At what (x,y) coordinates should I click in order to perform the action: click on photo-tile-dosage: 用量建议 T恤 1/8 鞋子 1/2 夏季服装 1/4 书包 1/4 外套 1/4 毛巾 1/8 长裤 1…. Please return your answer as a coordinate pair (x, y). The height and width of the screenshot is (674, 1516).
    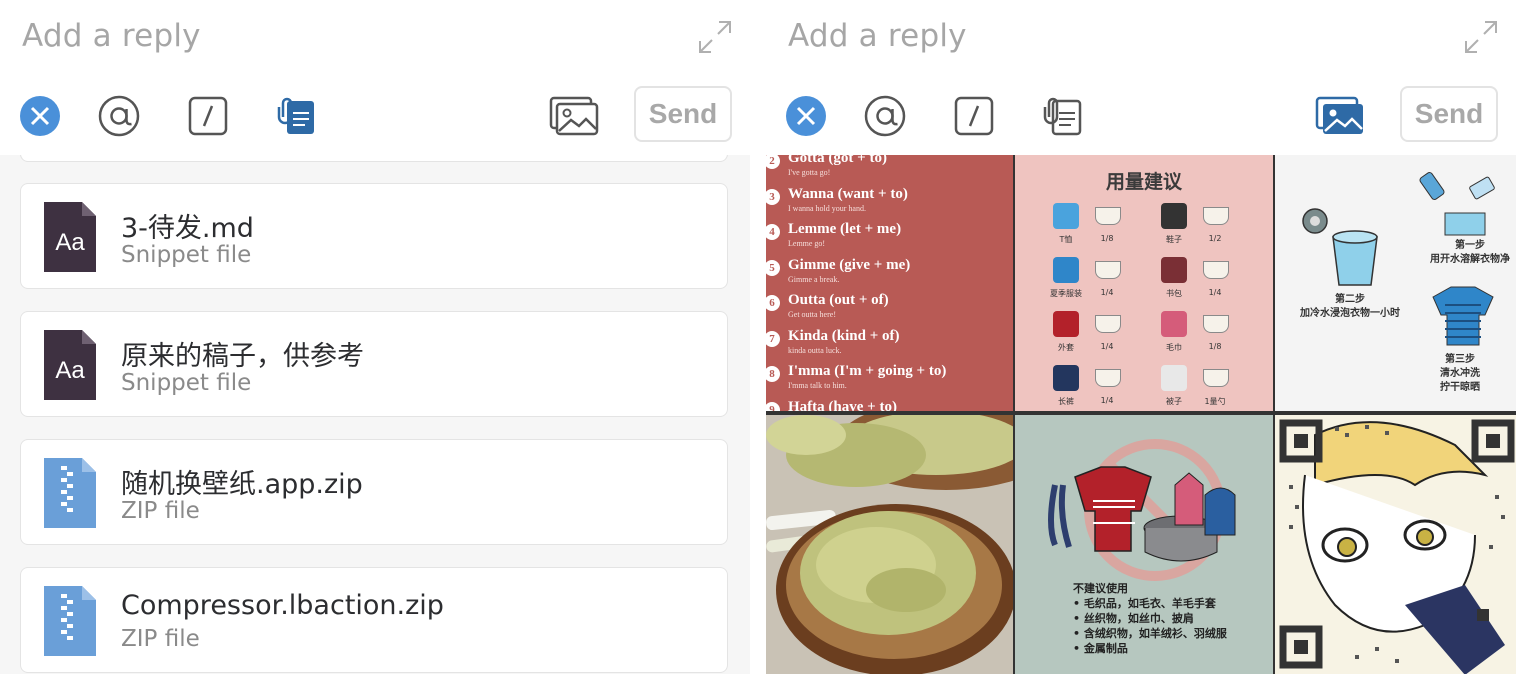
    Looking at the image, I should click on (1144, 283).